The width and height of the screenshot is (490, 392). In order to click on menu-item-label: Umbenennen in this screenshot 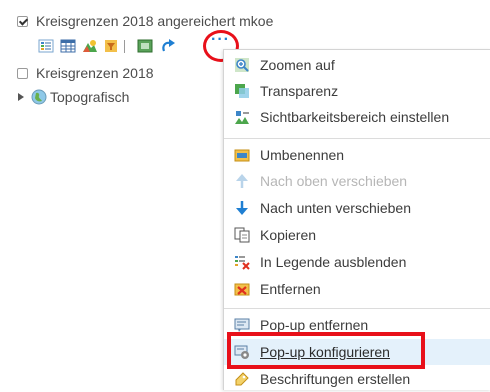, I will do `click(302, 155)`.